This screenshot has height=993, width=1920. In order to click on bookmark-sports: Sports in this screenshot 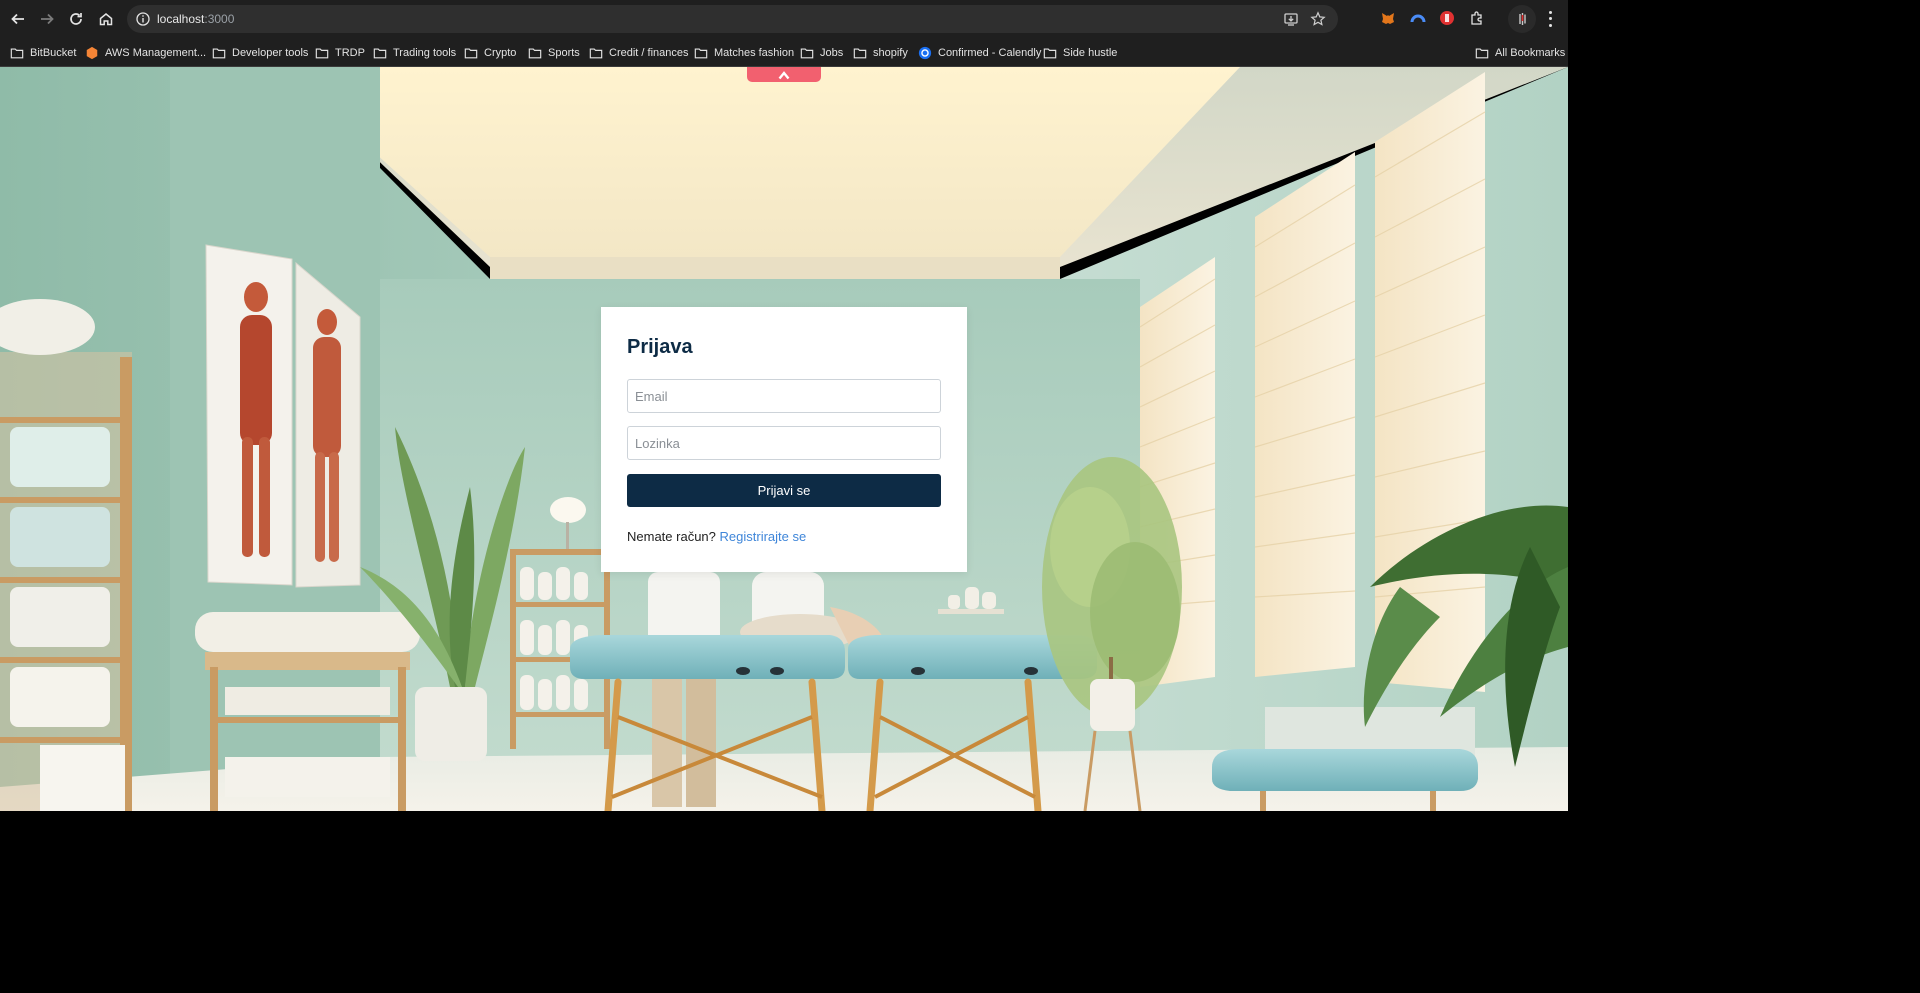, I will do `click(554, 53)`.